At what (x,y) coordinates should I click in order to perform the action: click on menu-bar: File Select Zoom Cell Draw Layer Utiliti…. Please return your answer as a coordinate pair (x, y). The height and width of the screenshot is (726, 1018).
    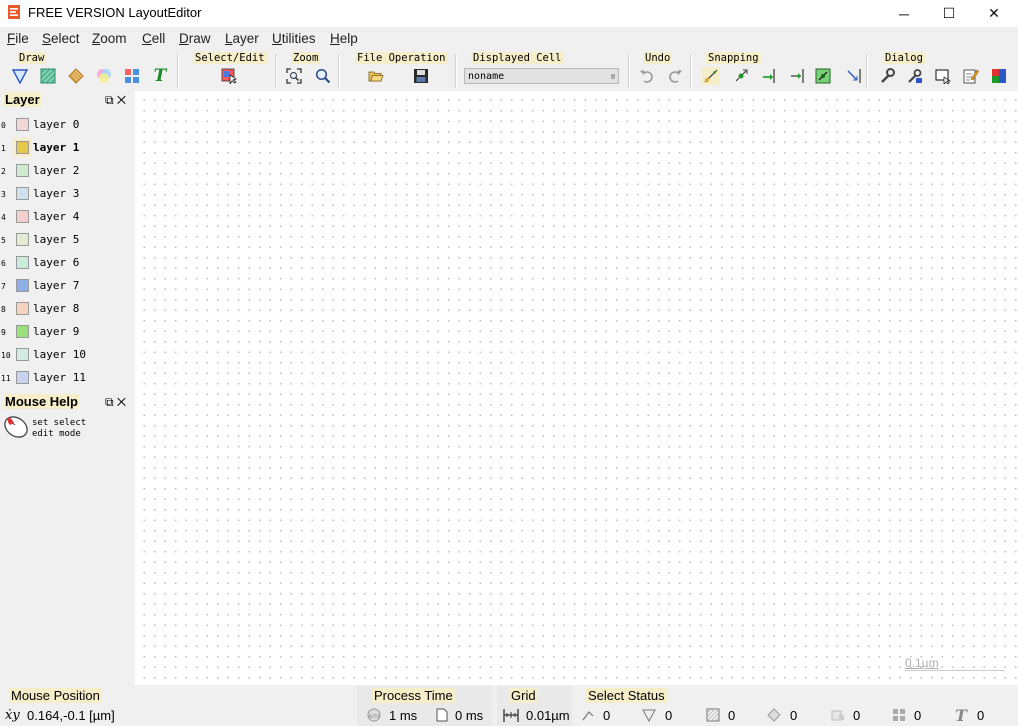
    Looking at the image, I should click on (509, 39).